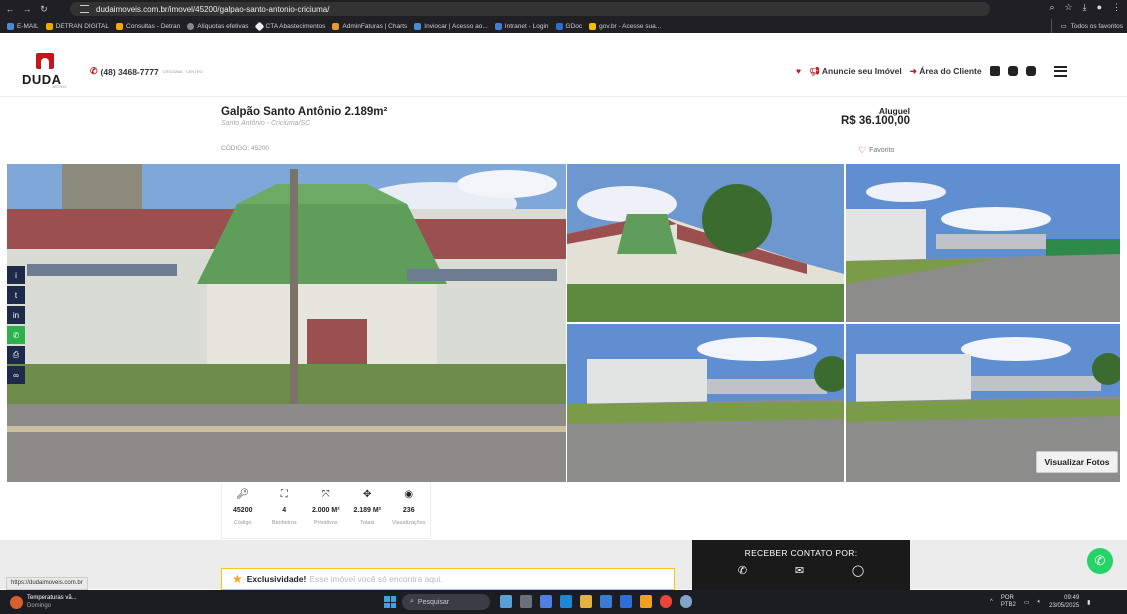 This screenshot has height=614, width=1127. Describe the element at coordinates (45, 61) in the screenshot. I see `logo-house-icon` at that location.